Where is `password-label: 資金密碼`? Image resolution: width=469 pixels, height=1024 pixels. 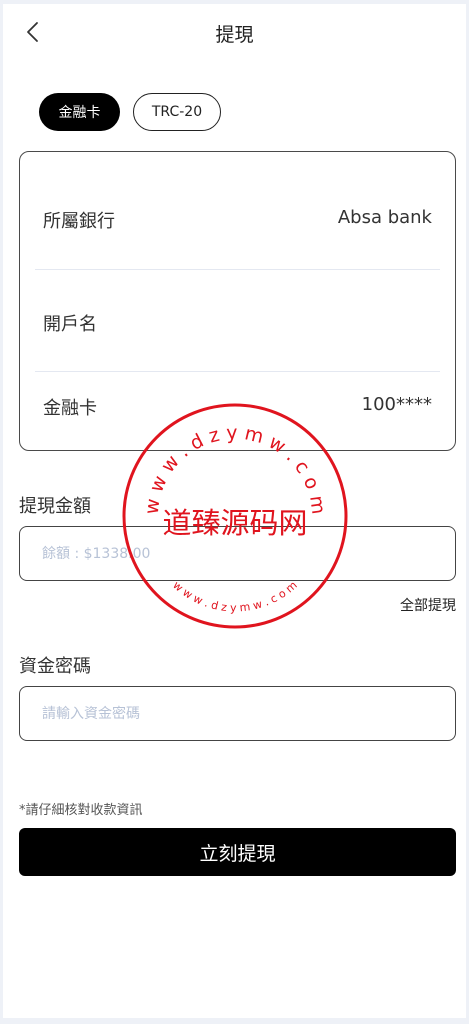 password-label: 資金密碼 is located at coordinates (55, 666).